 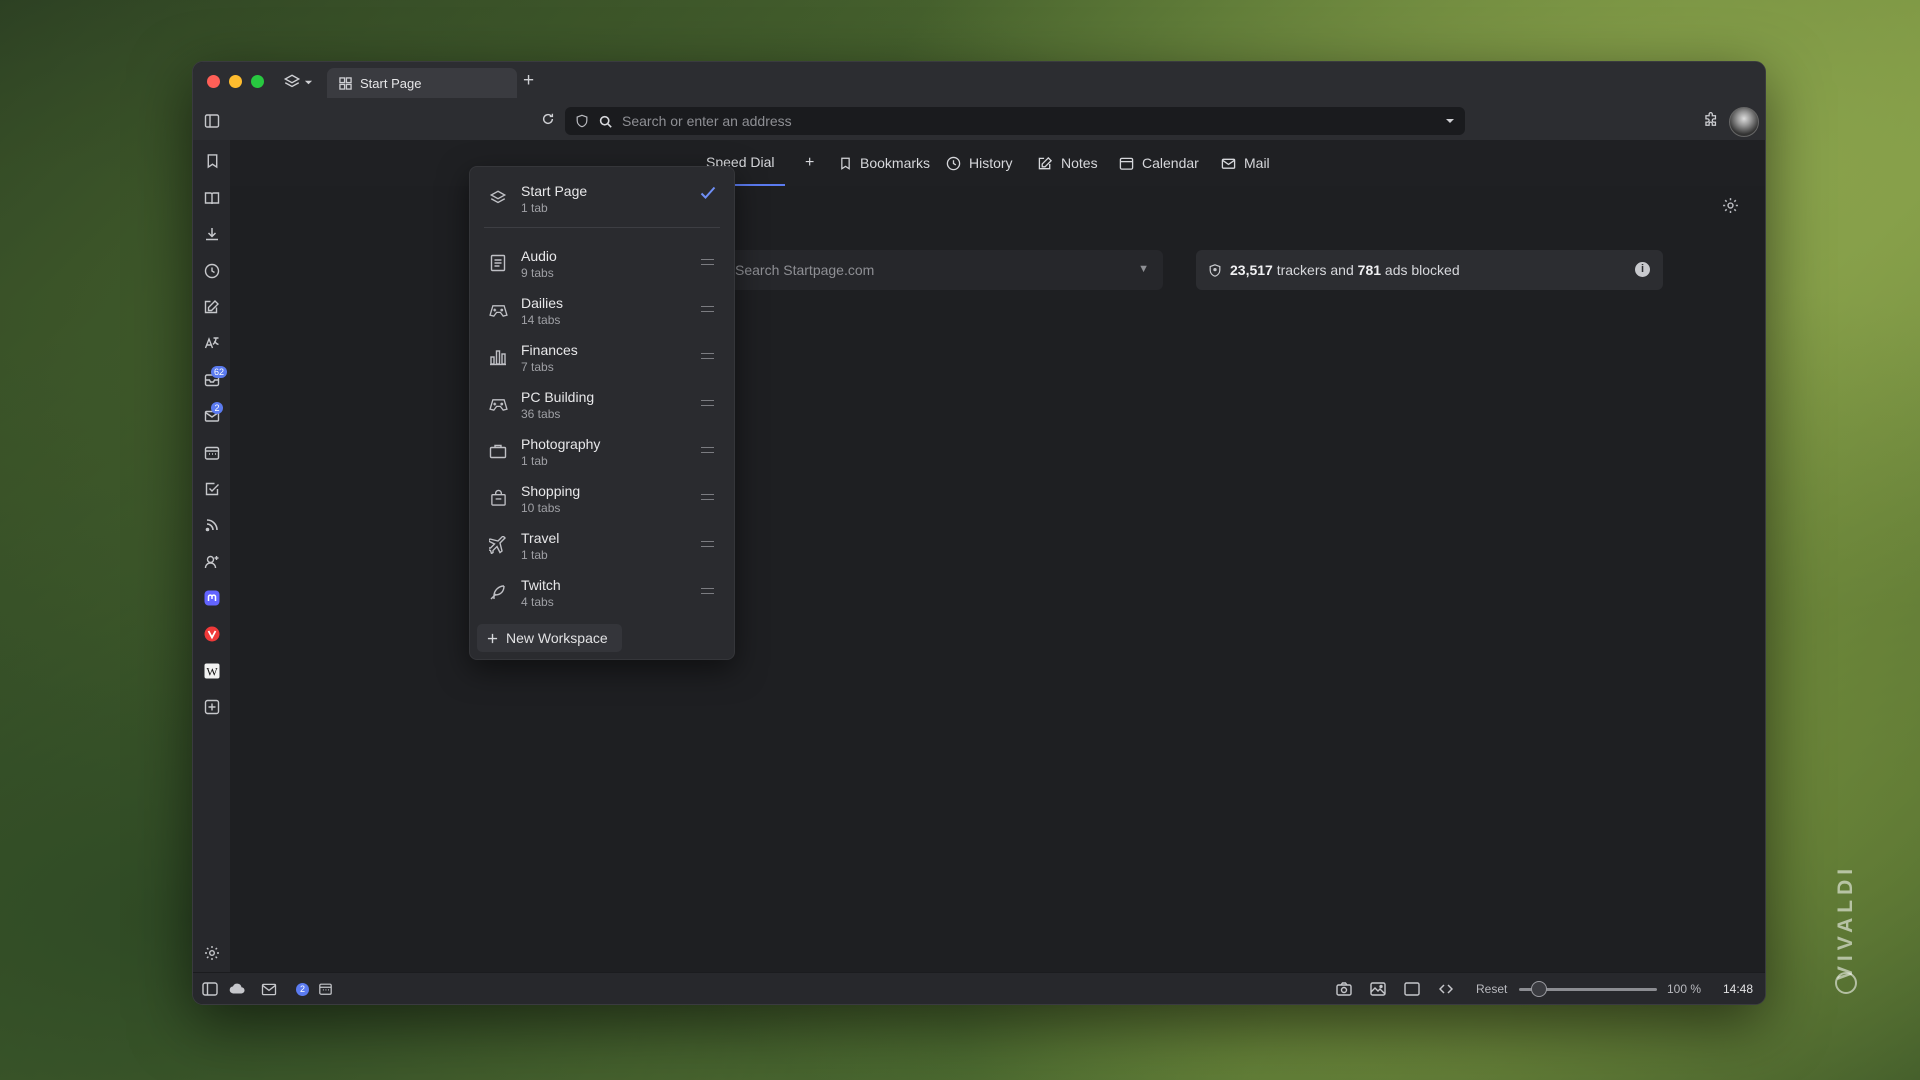 I want to click on workspace-tab-count: 4 tabs, so click(x=537, y=602).